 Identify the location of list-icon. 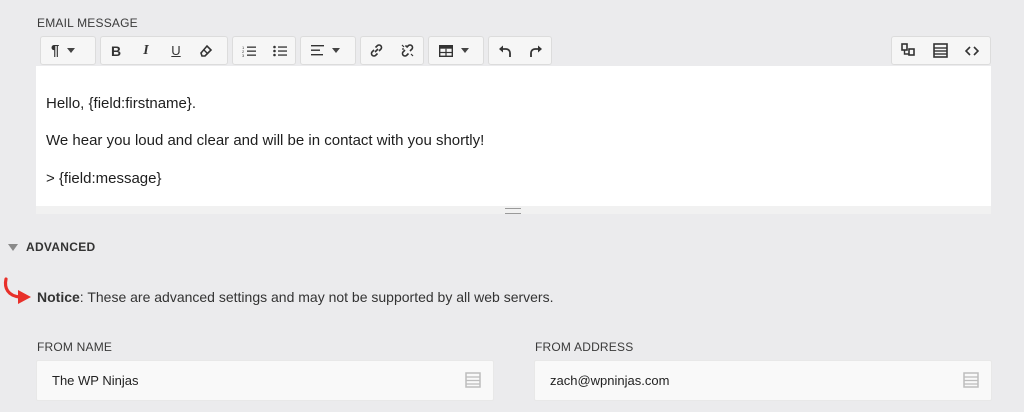
(940, 50).